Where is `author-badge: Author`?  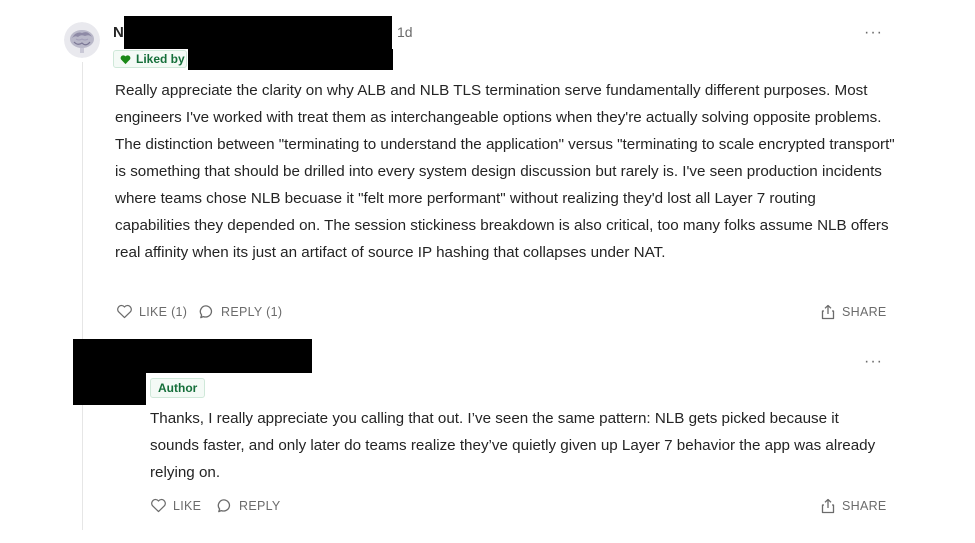
author-badge: Author is located at coordinates (178, 388).